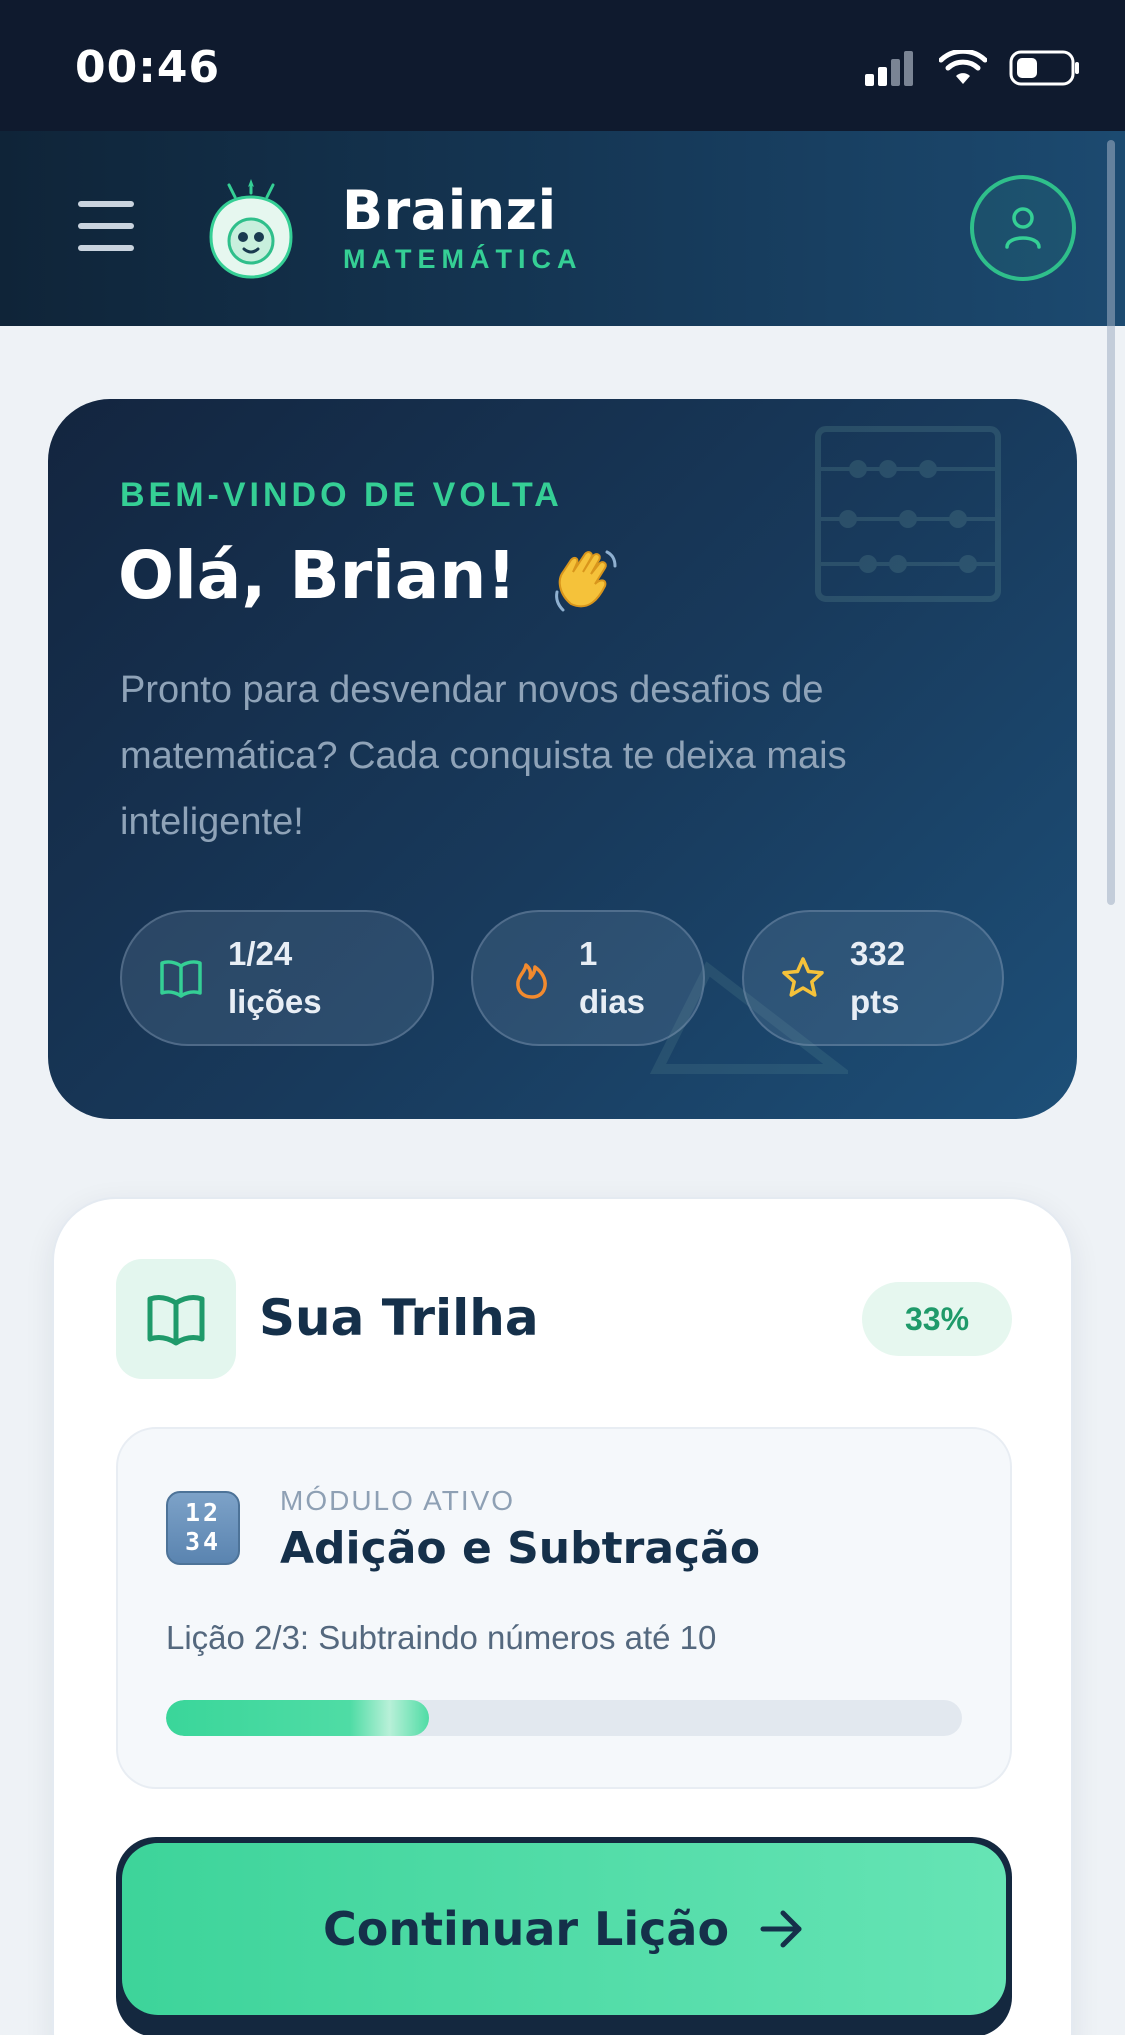 This screenshot has width=1125, height=2035. I want to click on numbers-icon: 12 34, so click(203, 1528).